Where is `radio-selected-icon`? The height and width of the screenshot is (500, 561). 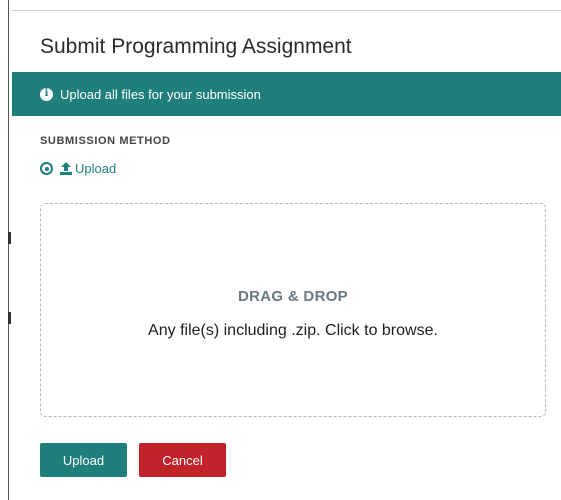
radio-selected-icon is located at coordinates (46, 168).